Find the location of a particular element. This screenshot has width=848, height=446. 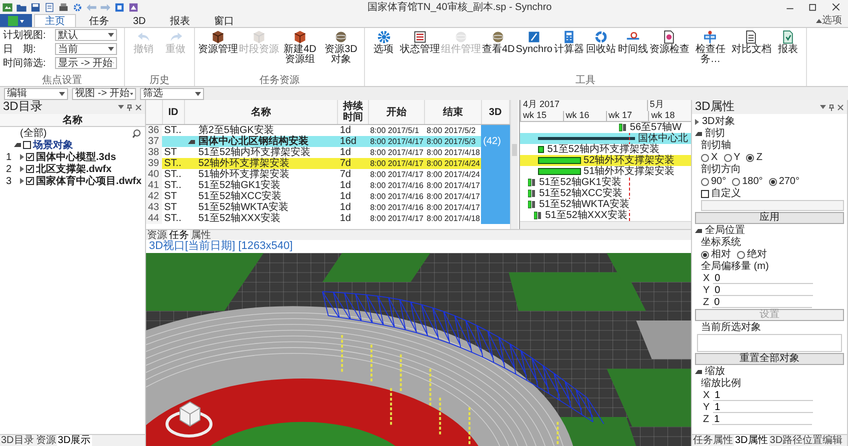

section-header: 3D对象 is located at coordinates (718, 121).